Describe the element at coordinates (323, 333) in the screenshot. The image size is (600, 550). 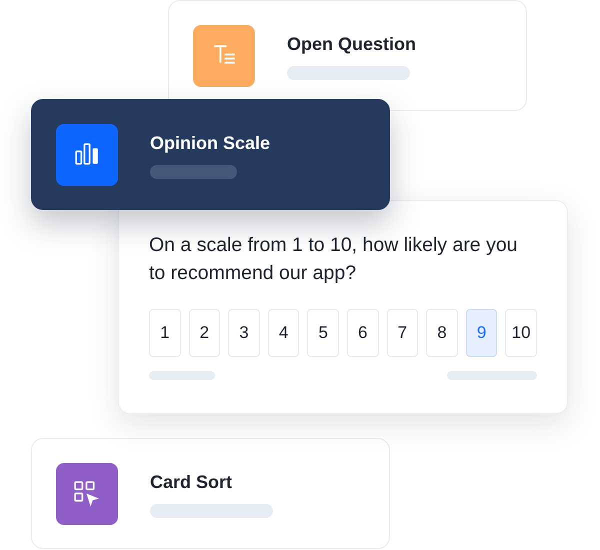
I see `scale-option: 5` at that location.